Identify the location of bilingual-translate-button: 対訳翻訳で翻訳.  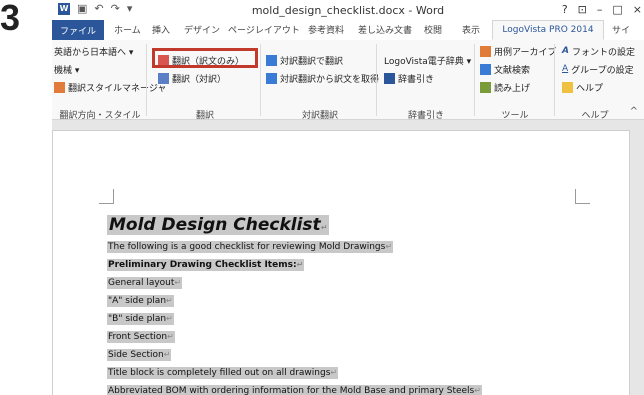
(304, 60).